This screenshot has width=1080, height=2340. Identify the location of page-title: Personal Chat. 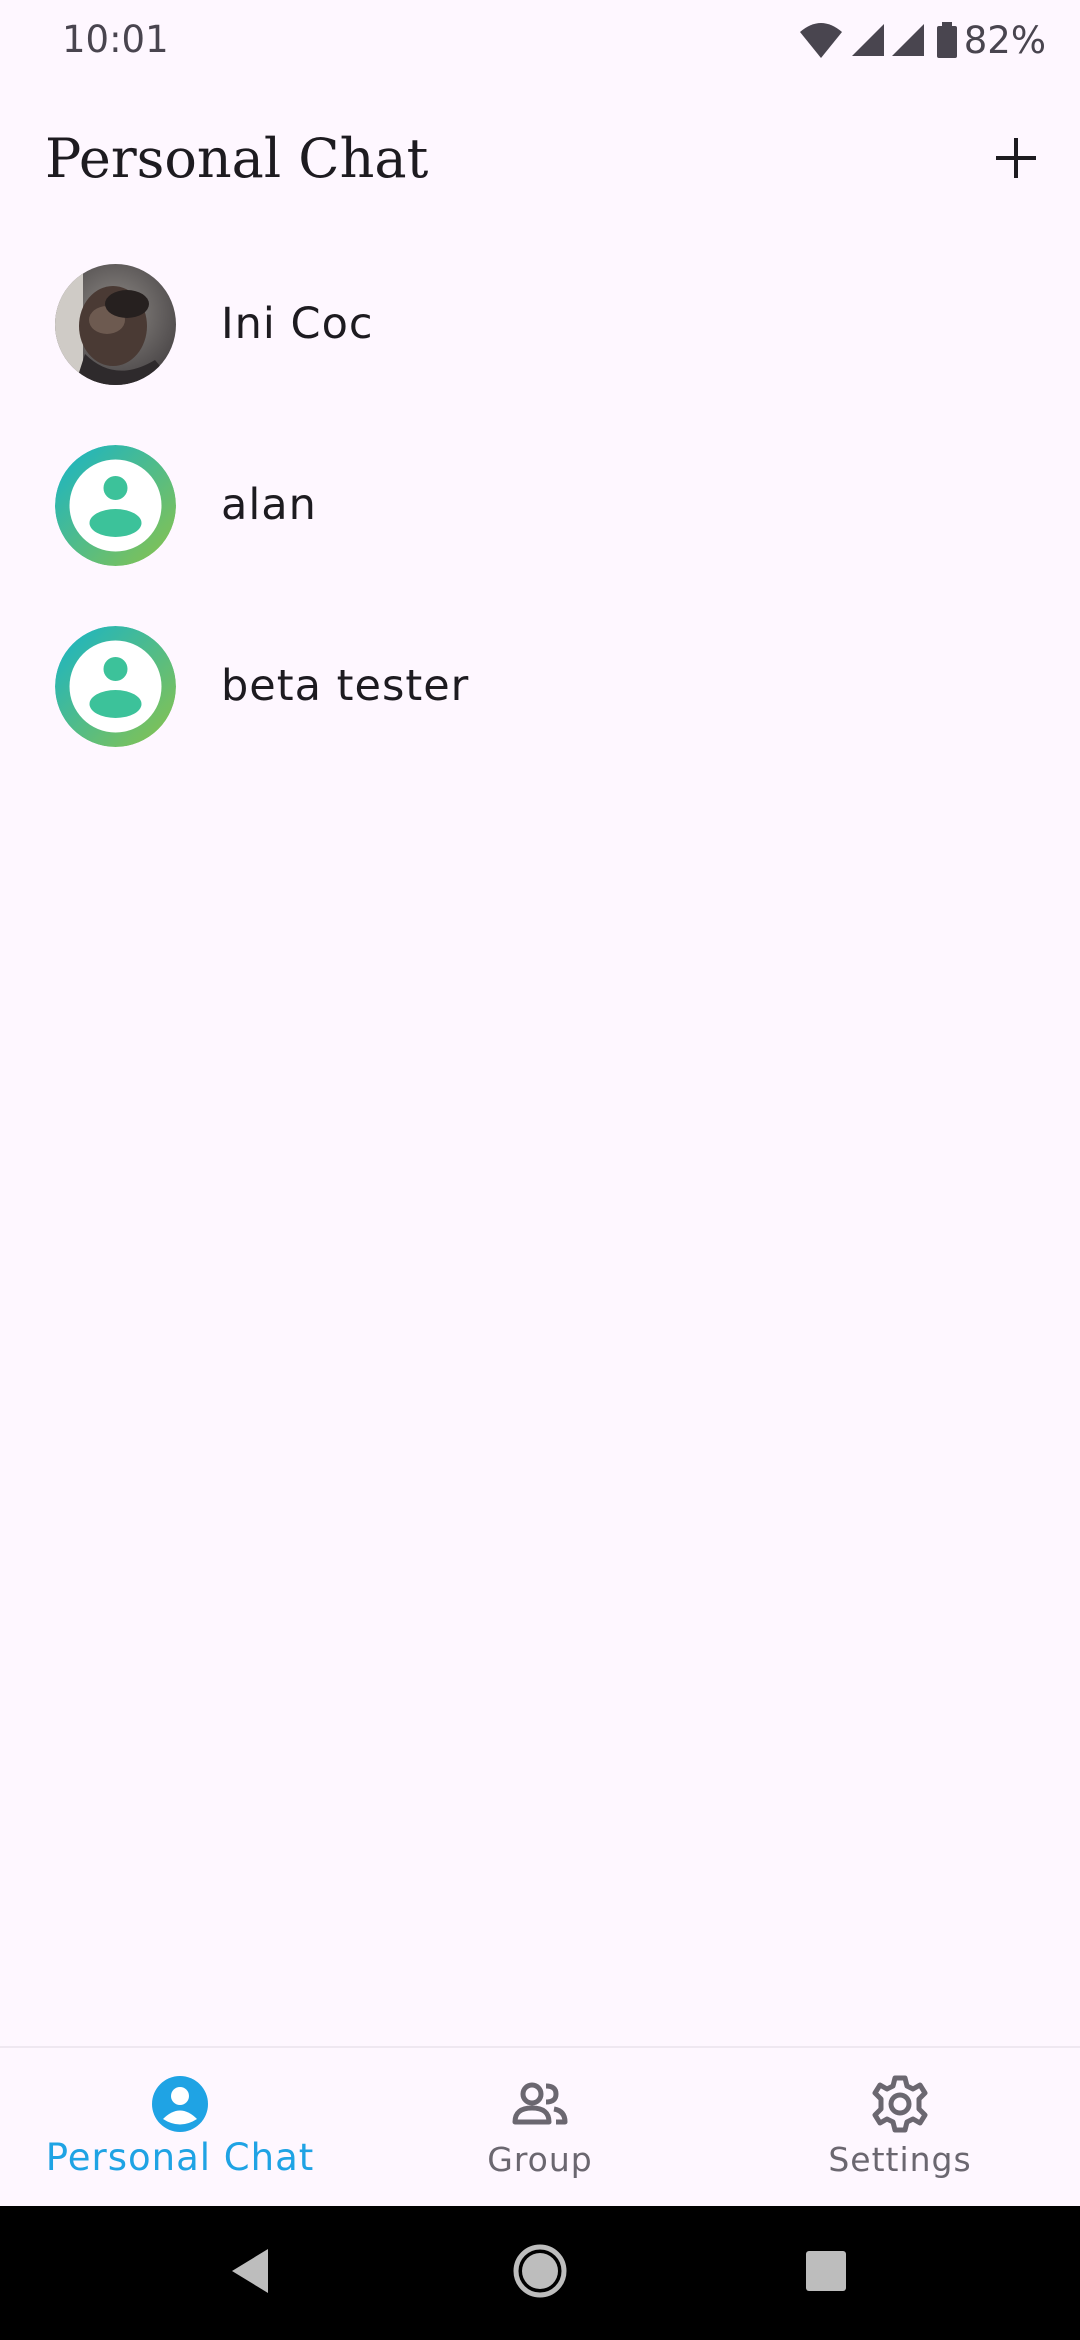
(237, 158).